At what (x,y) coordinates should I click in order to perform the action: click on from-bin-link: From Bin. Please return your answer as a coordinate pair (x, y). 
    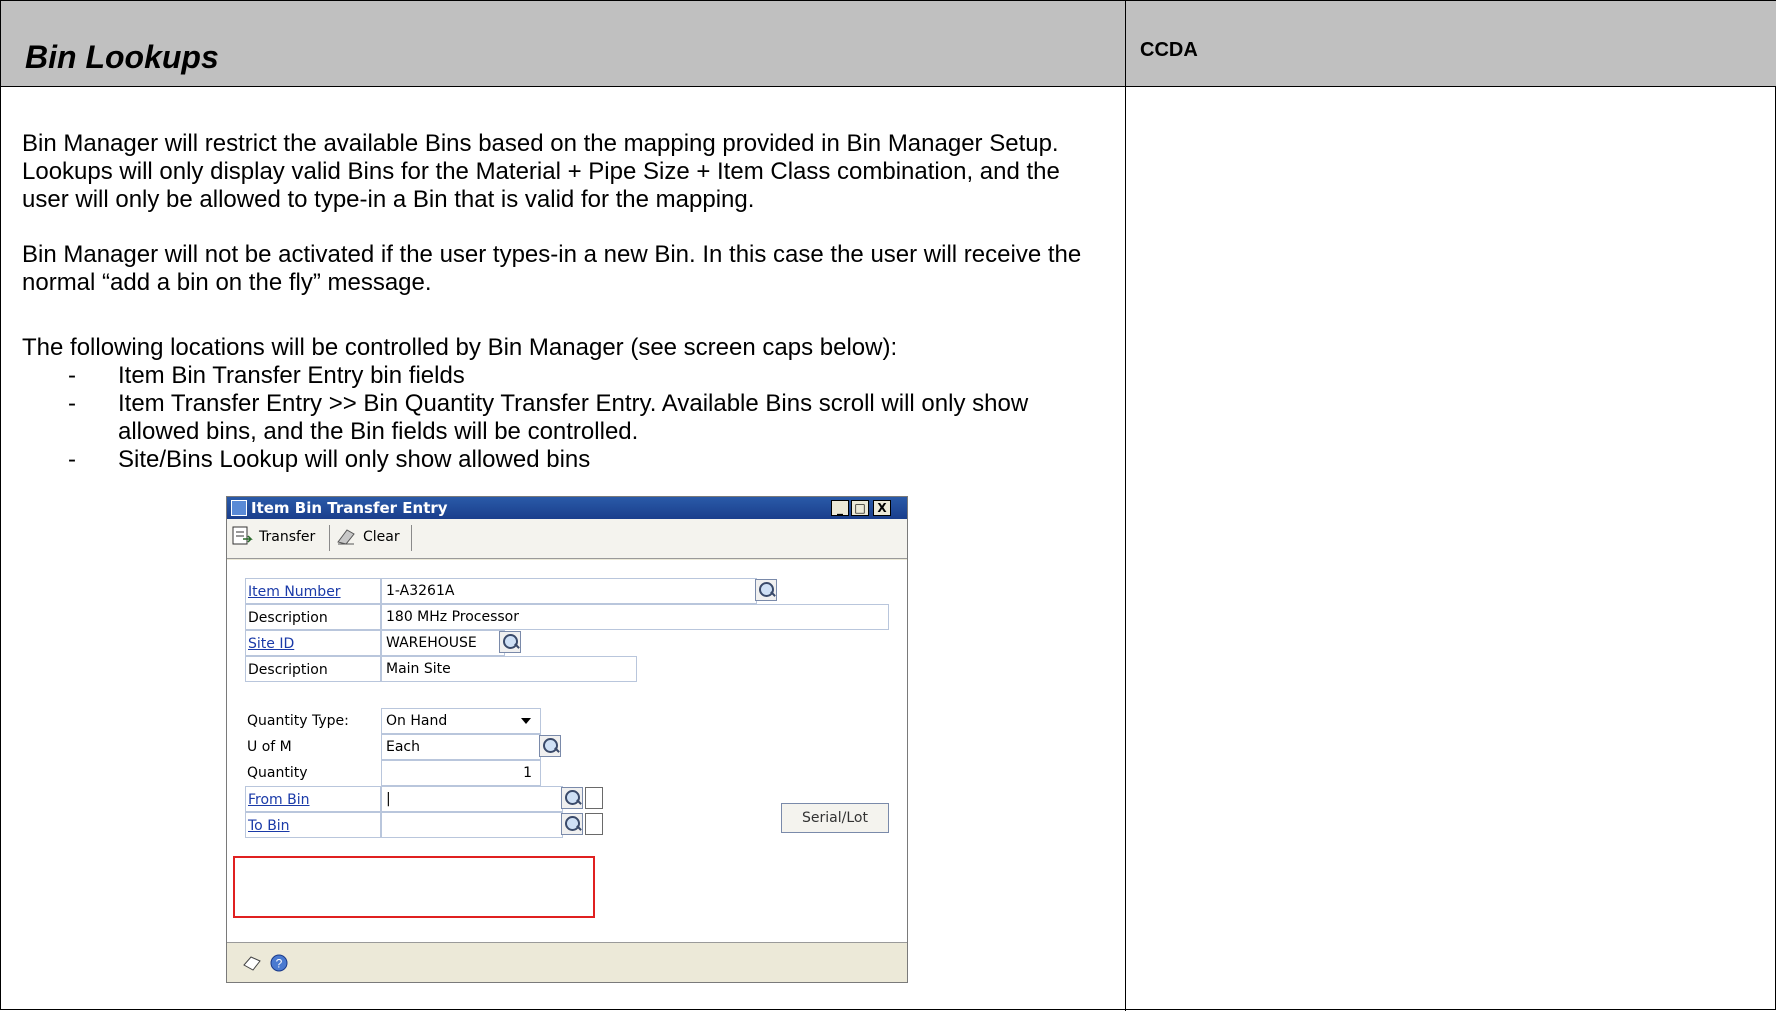
    Looking at the image, I should click on (313, 799).